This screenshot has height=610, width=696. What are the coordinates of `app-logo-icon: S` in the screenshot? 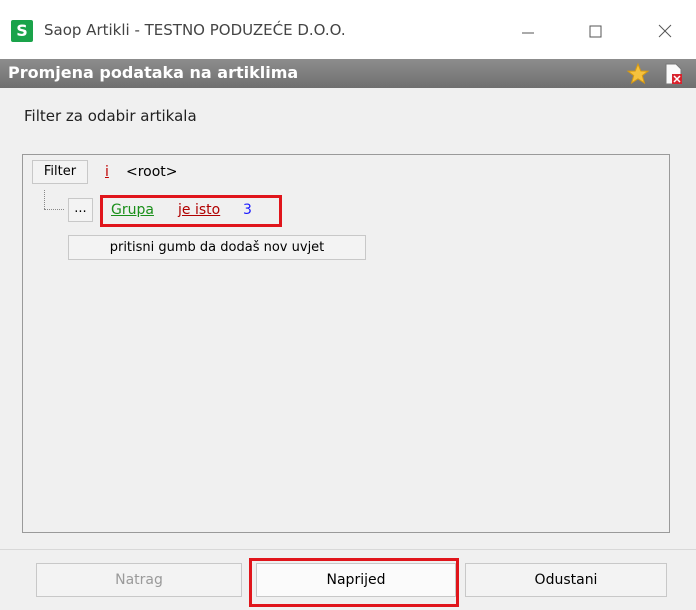 It's located at (22, 31).